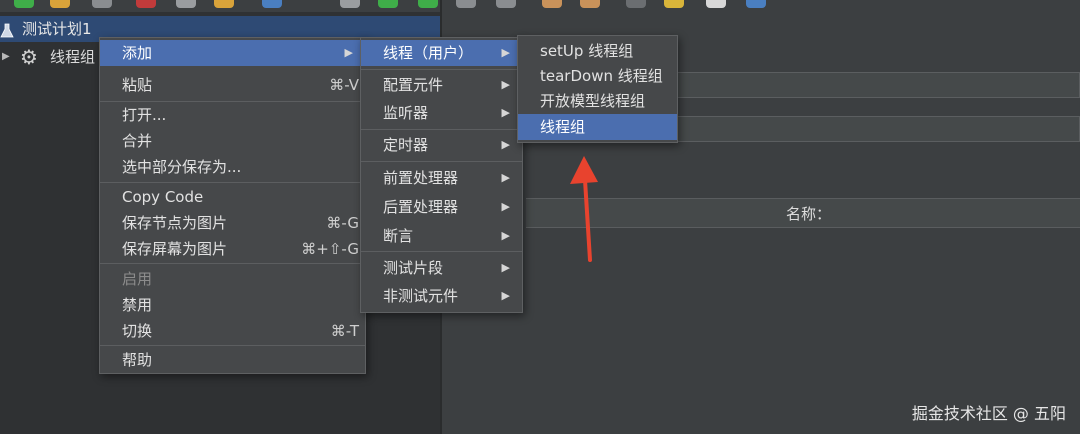  I want to click on flask-icon, so click(7, 29).